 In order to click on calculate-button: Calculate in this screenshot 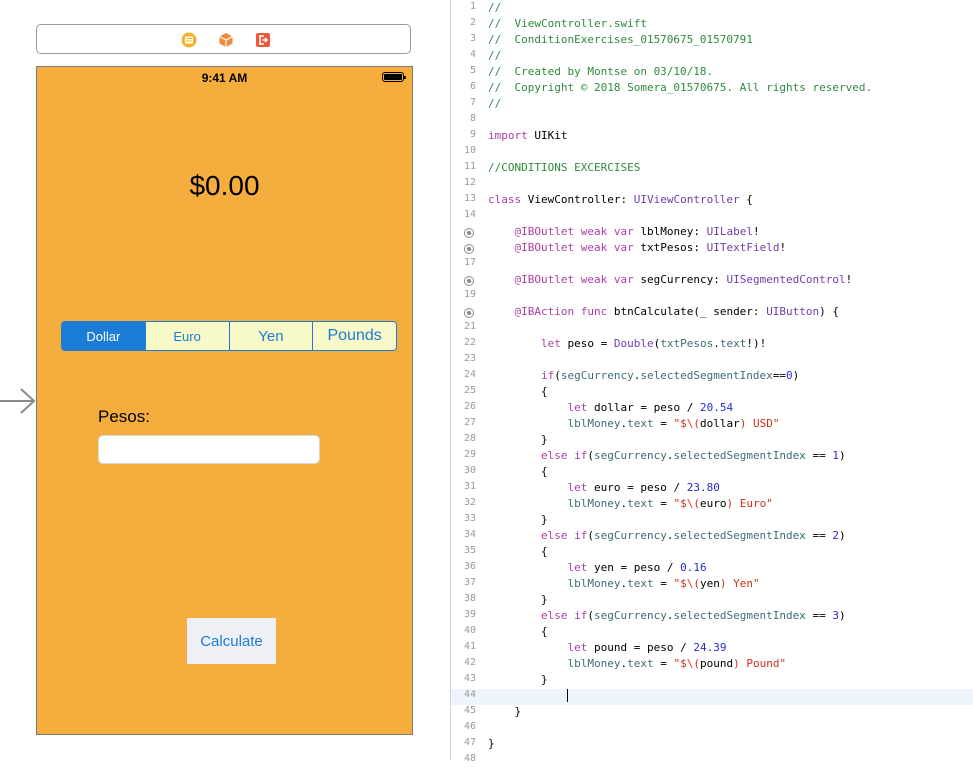, I will do `click(231, 641)`.